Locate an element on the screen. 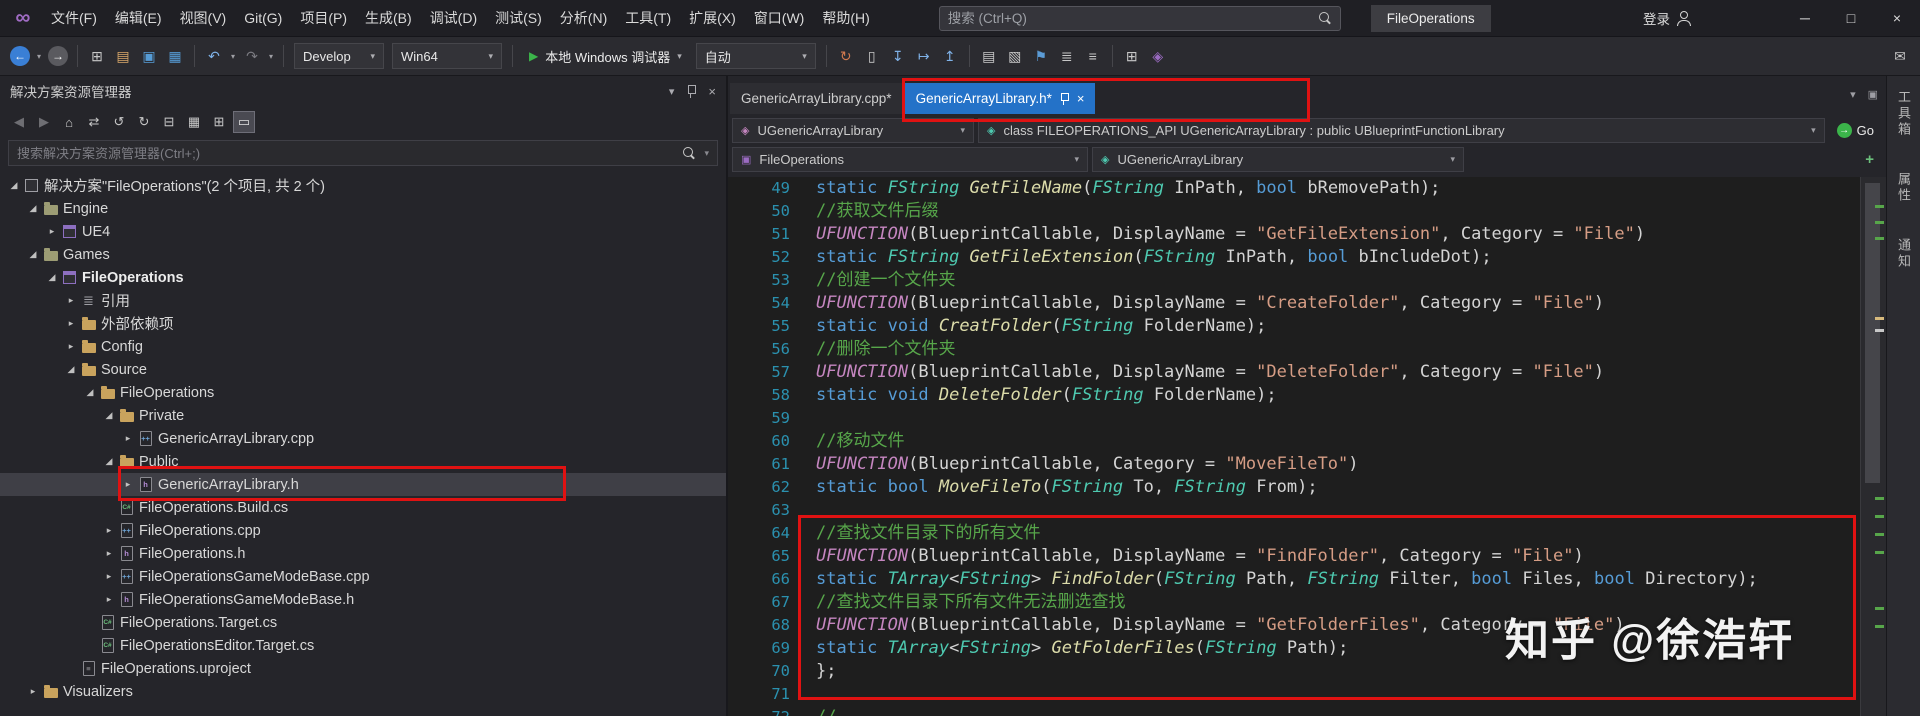  quick-search-input is located at coordinates (1133, 18).